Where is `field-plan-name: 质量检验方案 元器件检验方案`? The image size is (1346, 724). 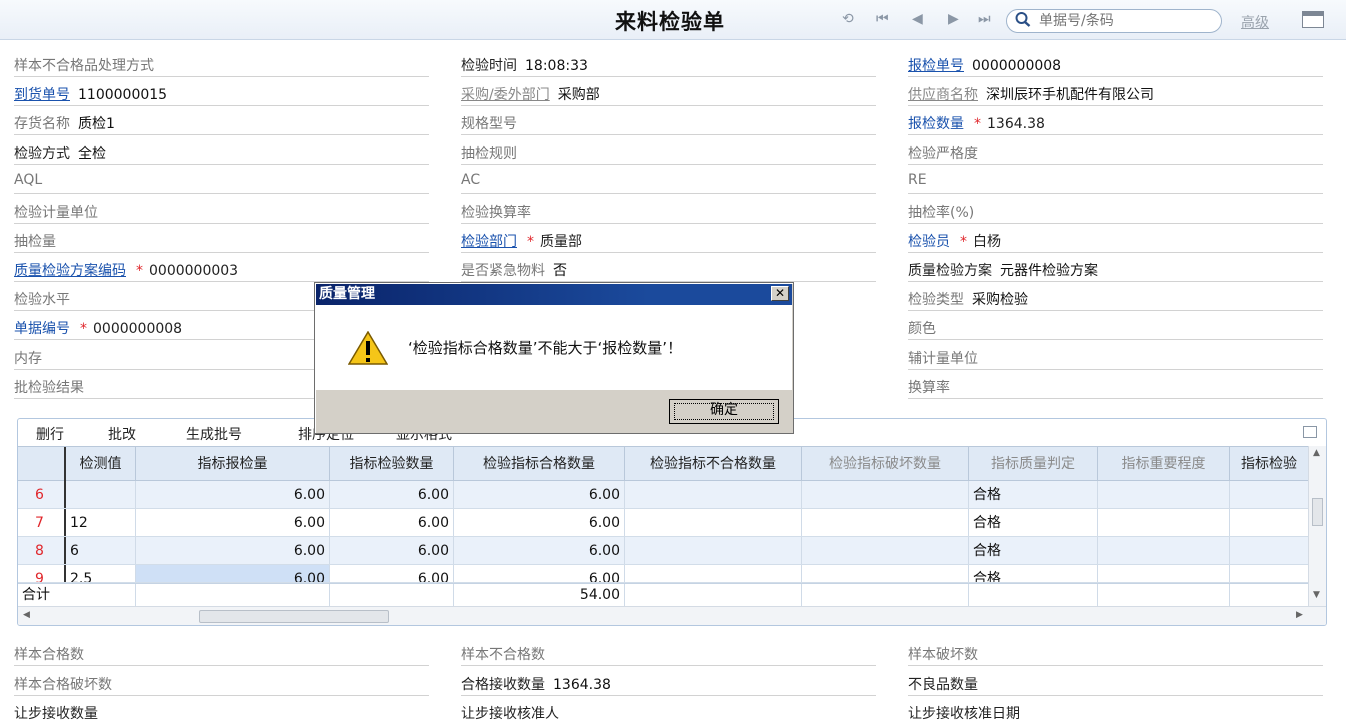 field-plan-name: 质量检验方案 元器件检验方案 is located at coordinates (1115, 271).